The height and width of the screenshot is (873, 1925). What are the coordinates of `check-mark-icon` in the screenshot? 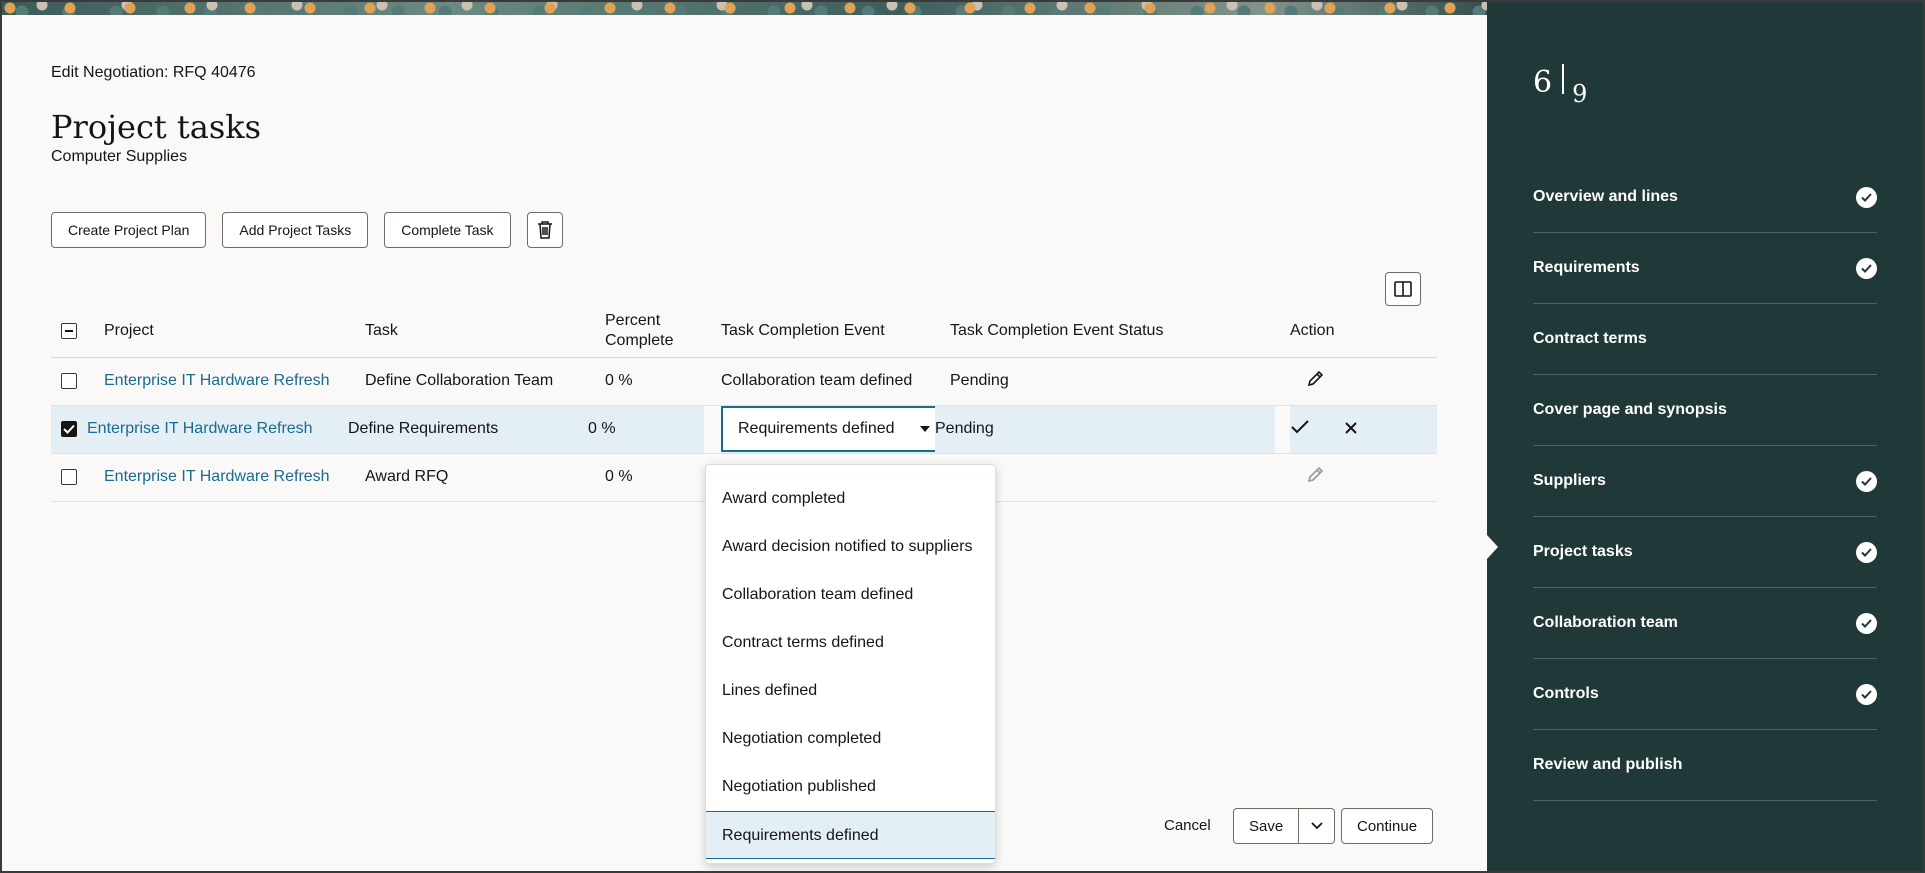 It's located at (69, 429).